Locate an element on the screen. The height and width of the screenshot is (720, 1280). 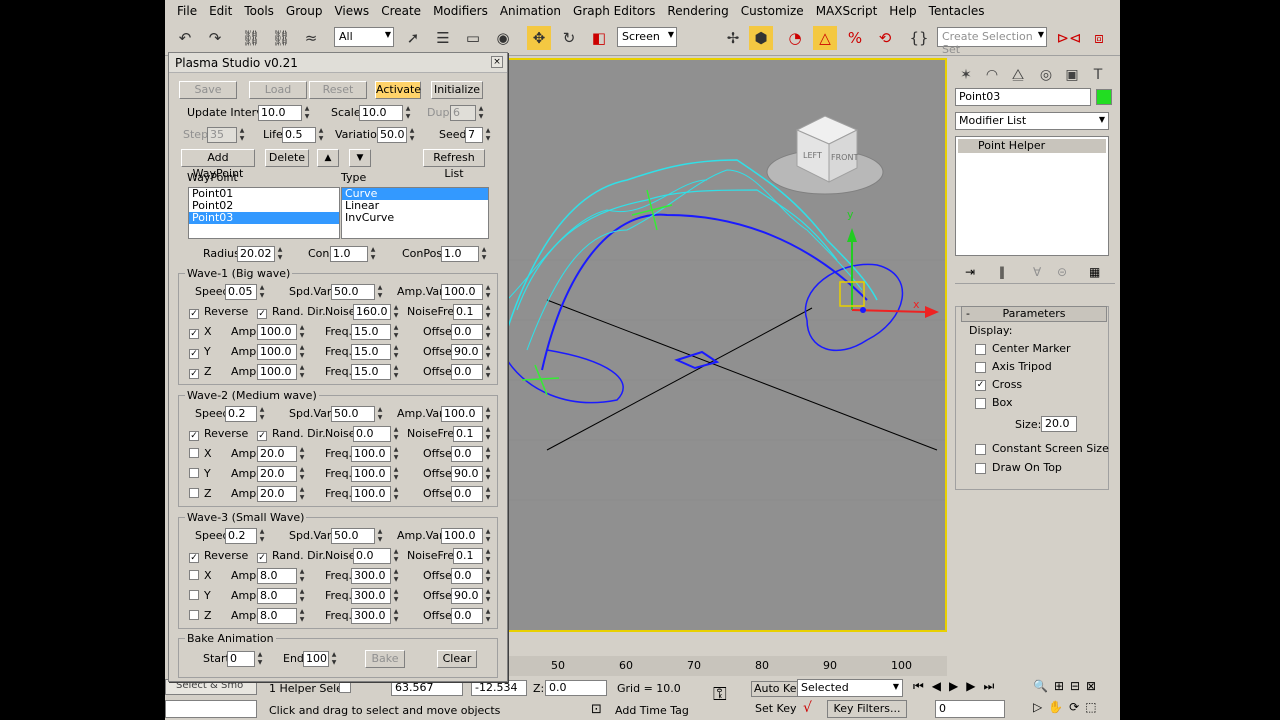
initialize-button: Initialize is located at coordinates (457, 90).